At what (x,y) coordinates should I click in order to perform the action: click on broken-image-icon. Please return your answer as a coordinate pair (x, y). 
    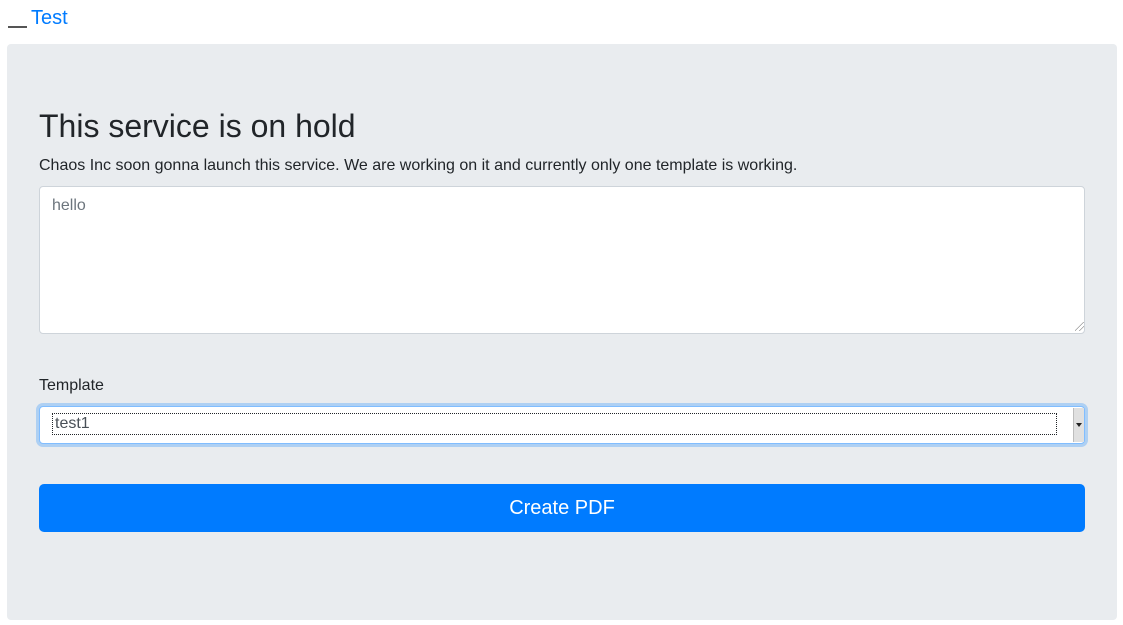
    Looking at the image, I should click on (17, 18).